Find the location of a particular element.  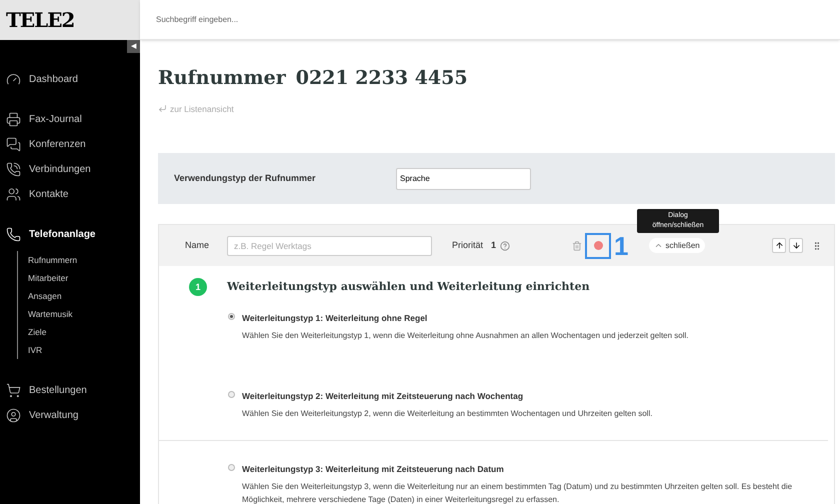

logo: TELE2 is located at coordinates (40, 20).